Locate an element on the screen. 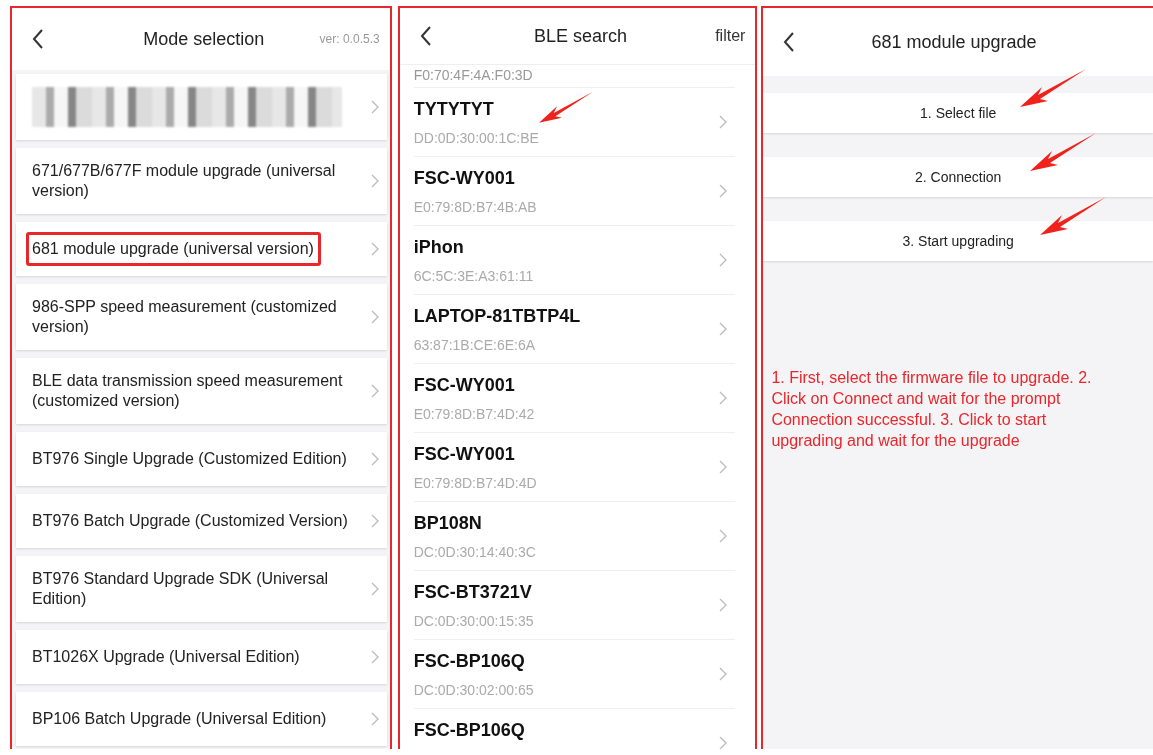  device-name: iPhon is located at coordinates (438, 247).